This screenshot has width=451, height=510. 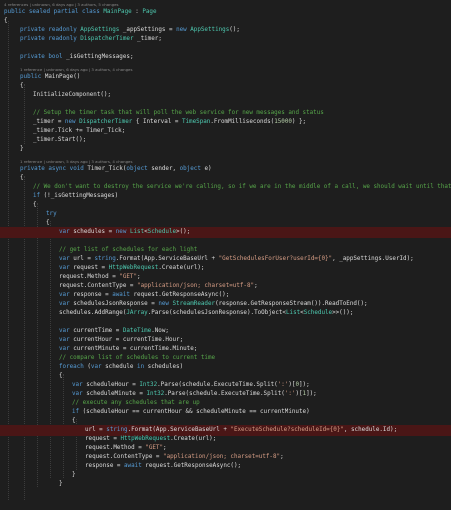 I want to click on code-token: ();, so click(x=234, y=30).